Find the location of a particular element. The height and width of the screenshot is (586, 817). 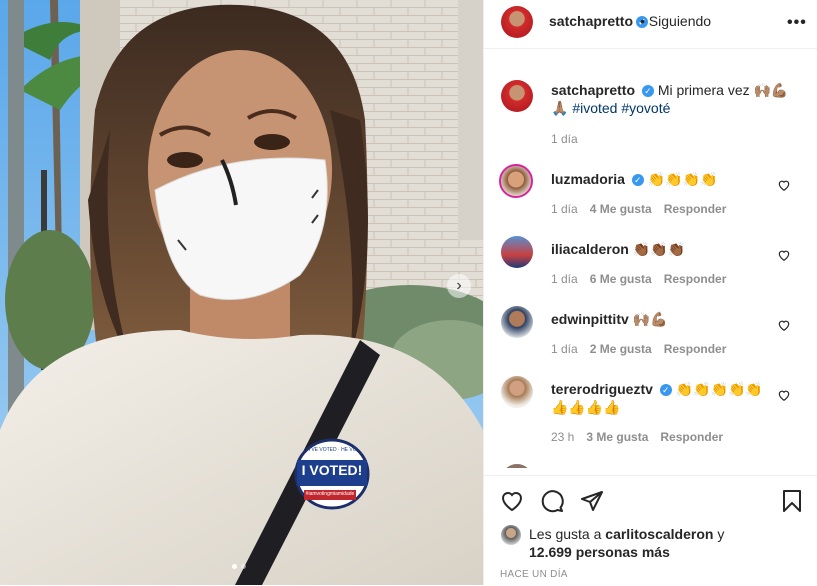

comment-meta: 1 día 6 Me gusta Responder is located at coordinates (638, 279).